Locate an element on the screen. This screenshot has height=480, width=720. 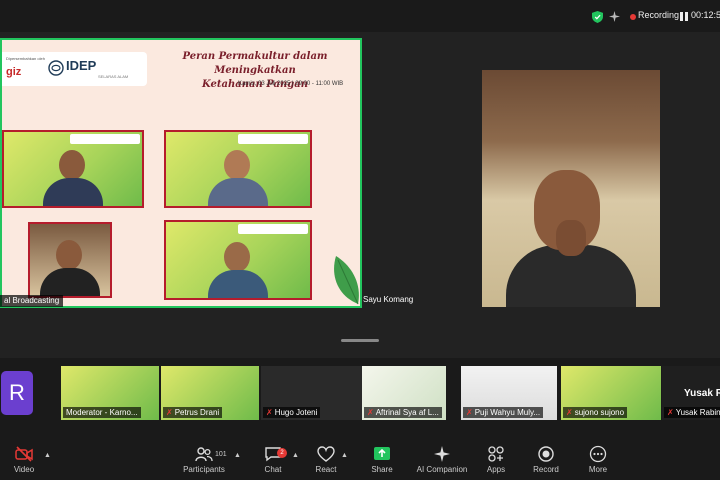
react-options-chevron-icon: ▲ is located at coordinates (344, 455).